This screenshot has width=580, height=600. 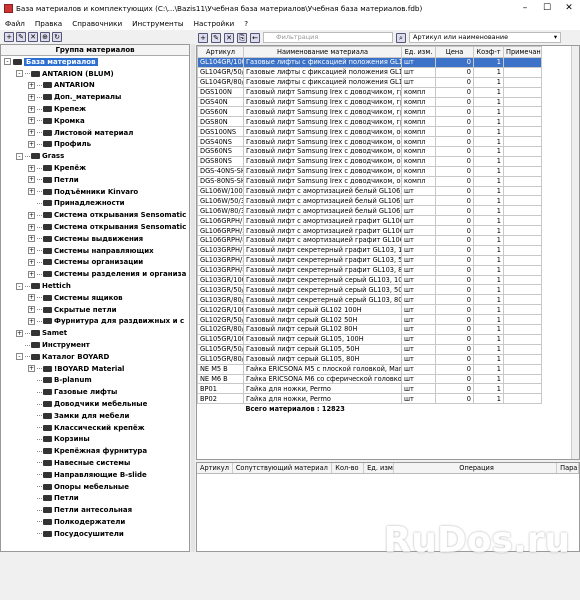 What do you see at coordinates (95, 109) in the screenshot?
I see `tree-node: + Крепеж` at bounding box center [95, 109].